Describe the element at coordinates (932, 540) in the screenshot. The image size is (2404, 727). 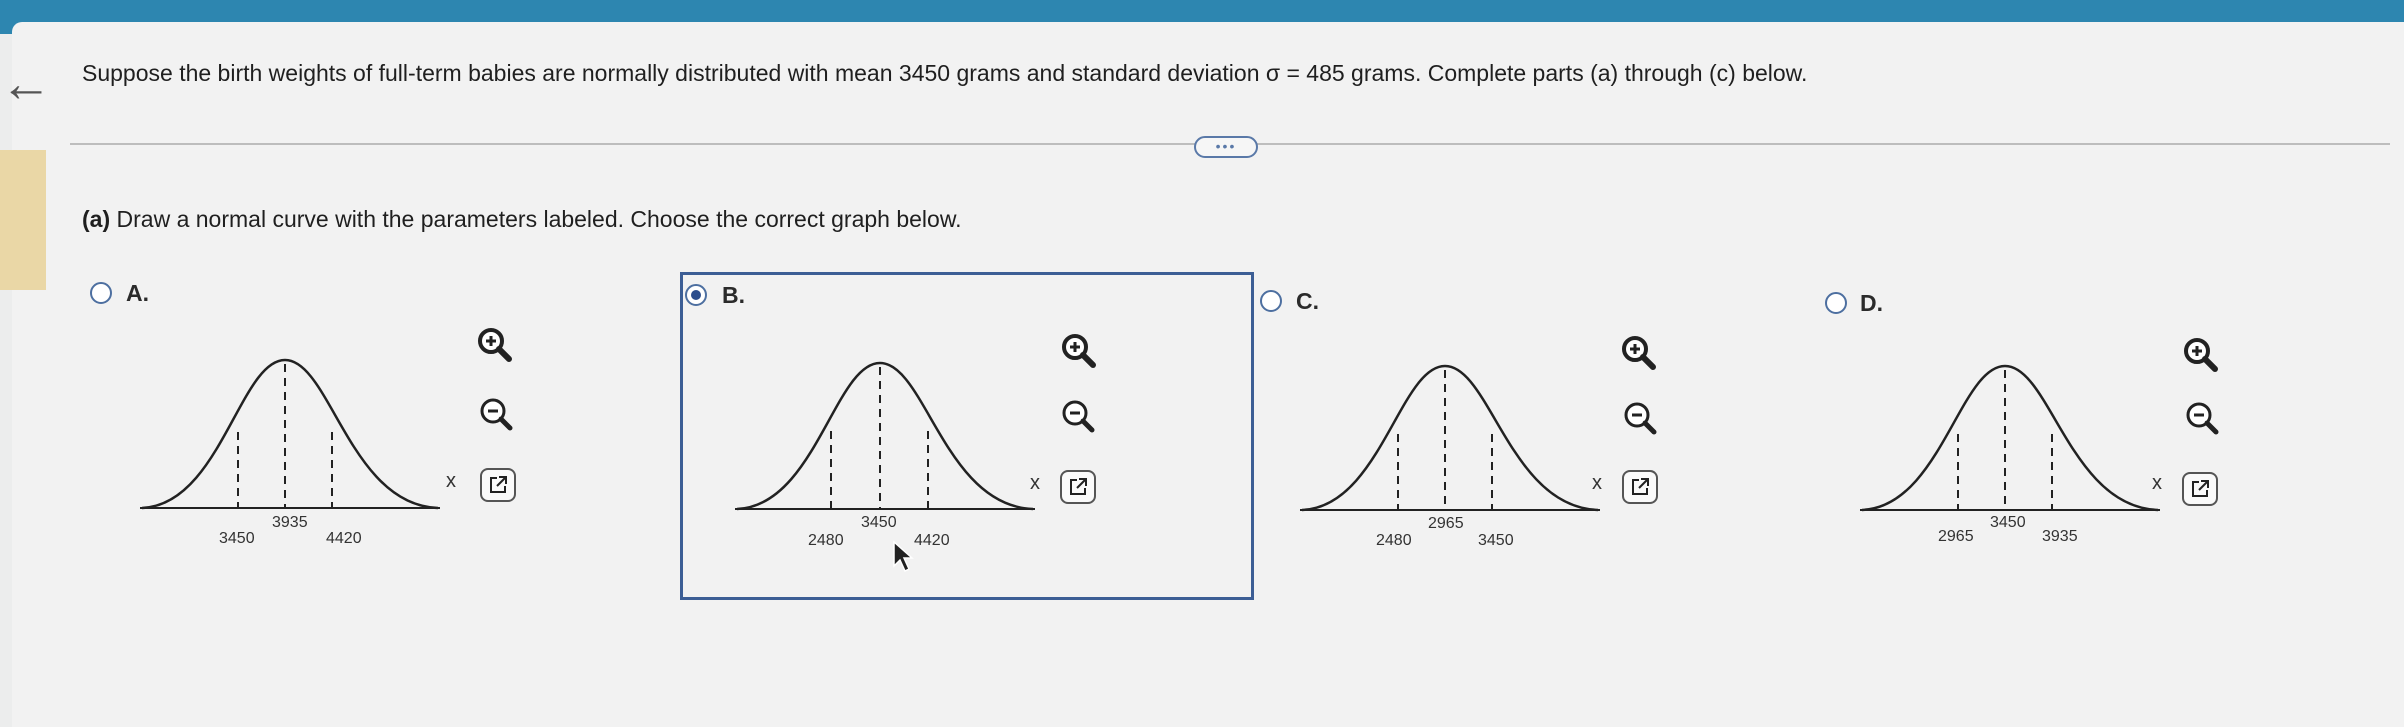
I see `option-b-tick-right: 4420` at that location.